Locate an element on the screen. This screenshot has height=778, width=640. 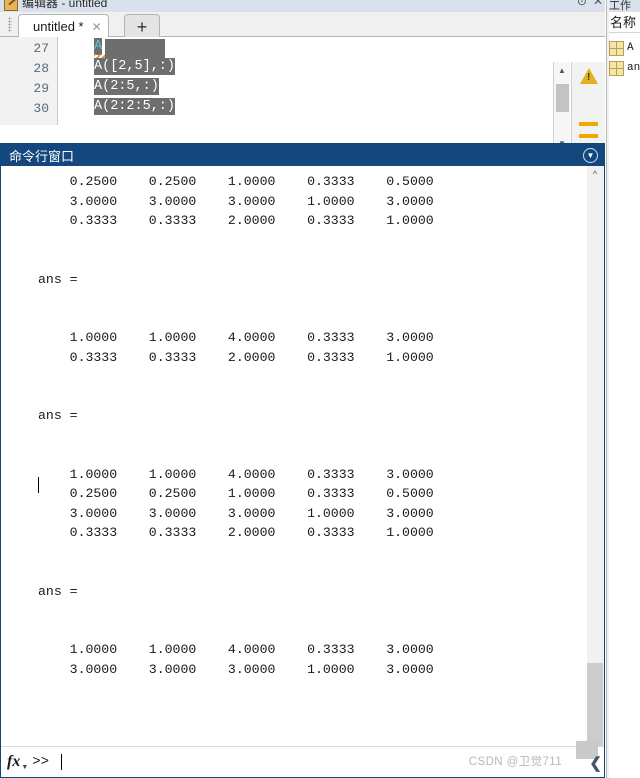
variable-name: ans is located at coordinates (633, 68).